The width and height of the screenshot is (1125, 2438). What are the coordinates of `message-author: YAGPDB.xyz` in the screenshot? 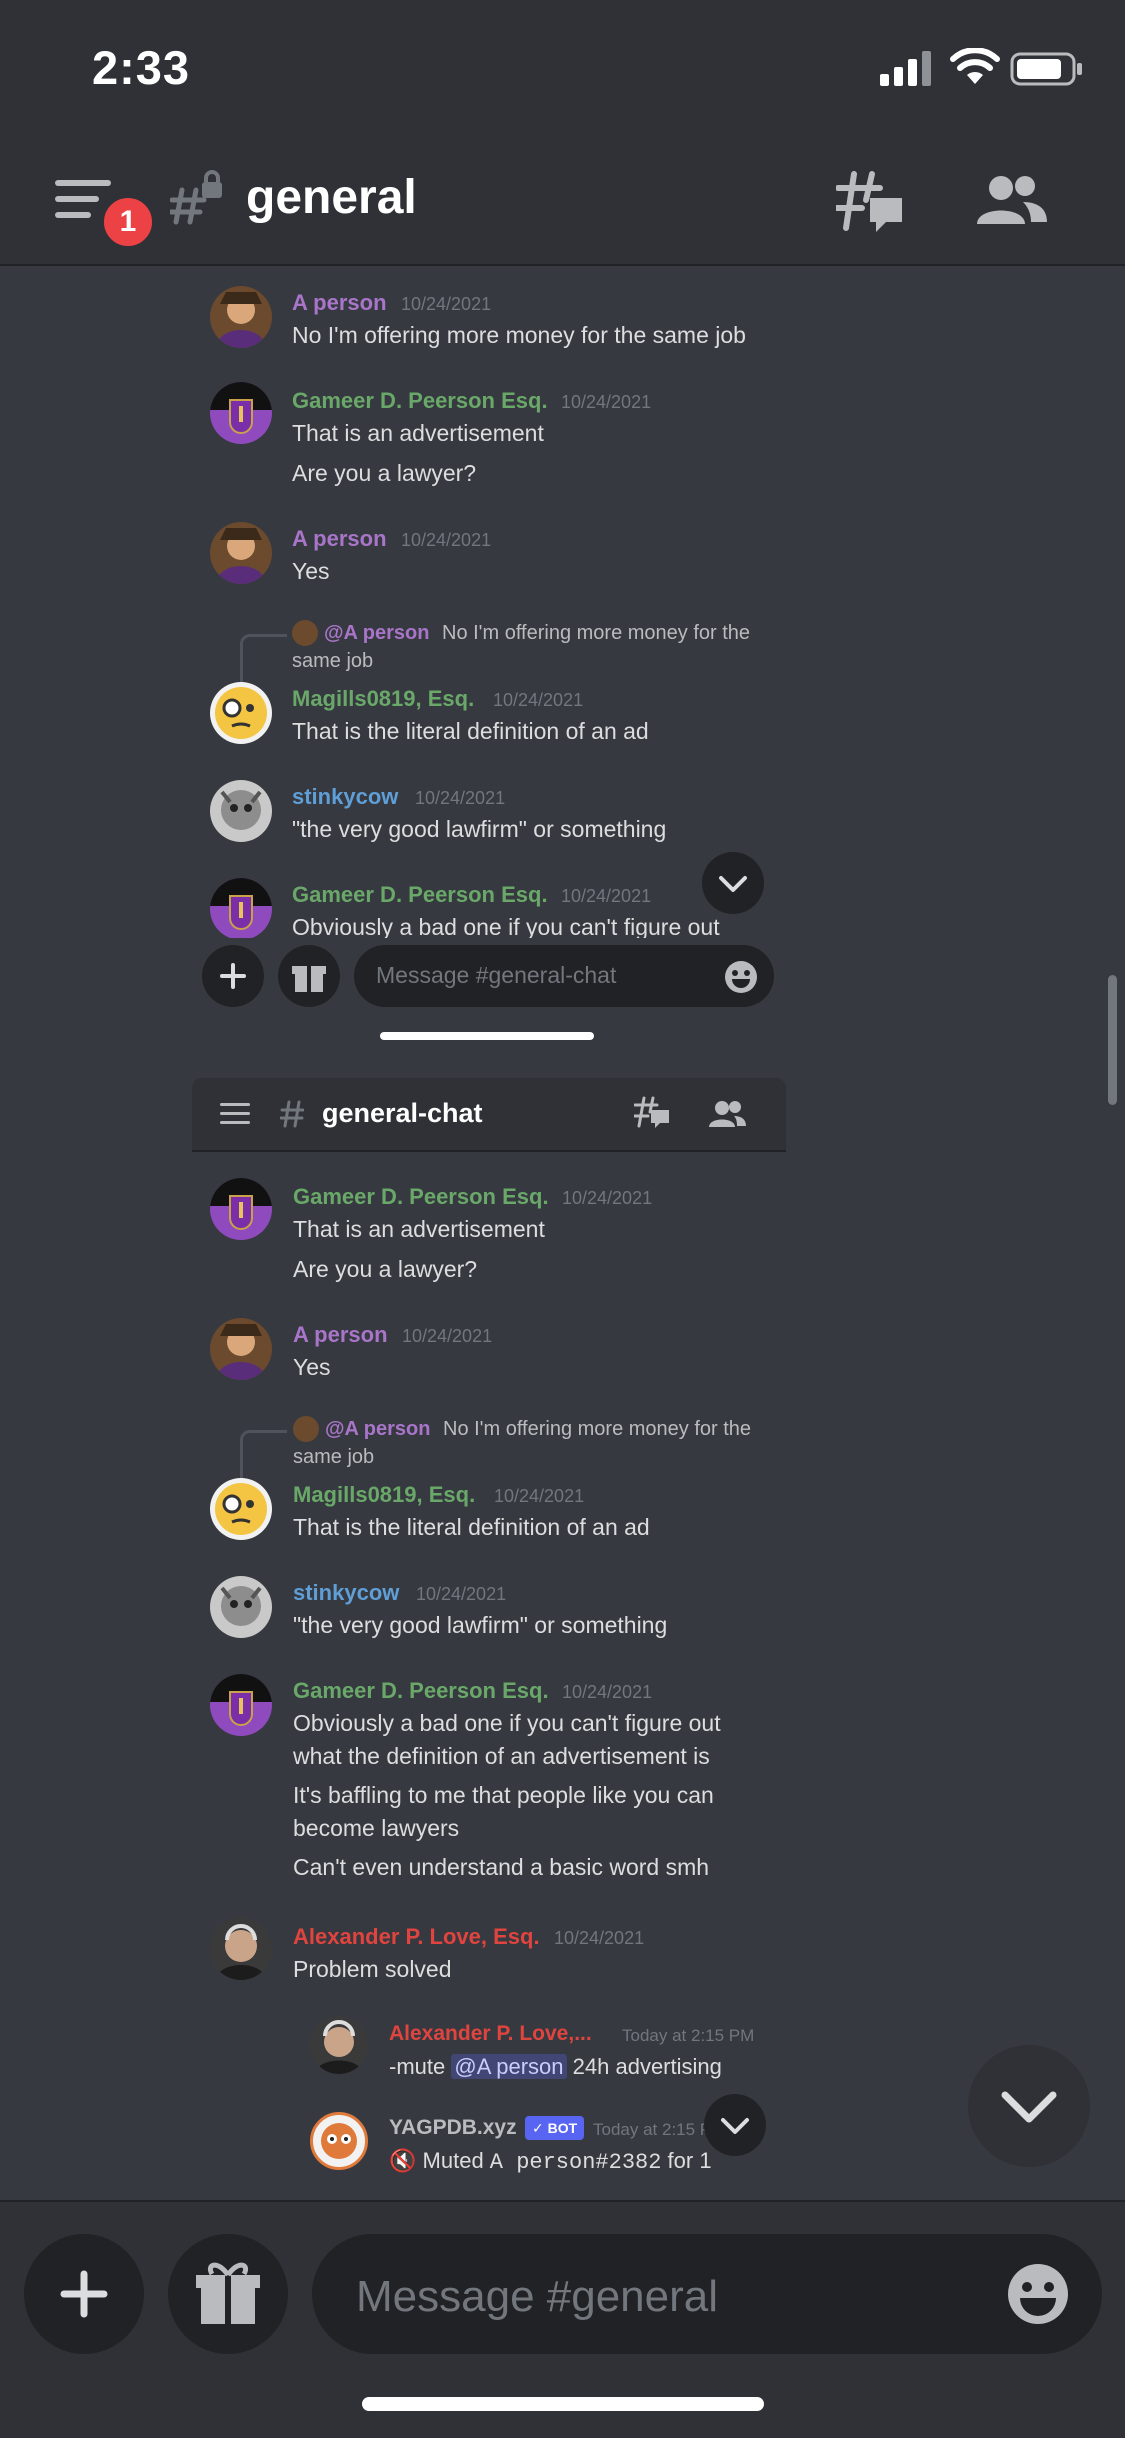 It's located at (453, 2128).